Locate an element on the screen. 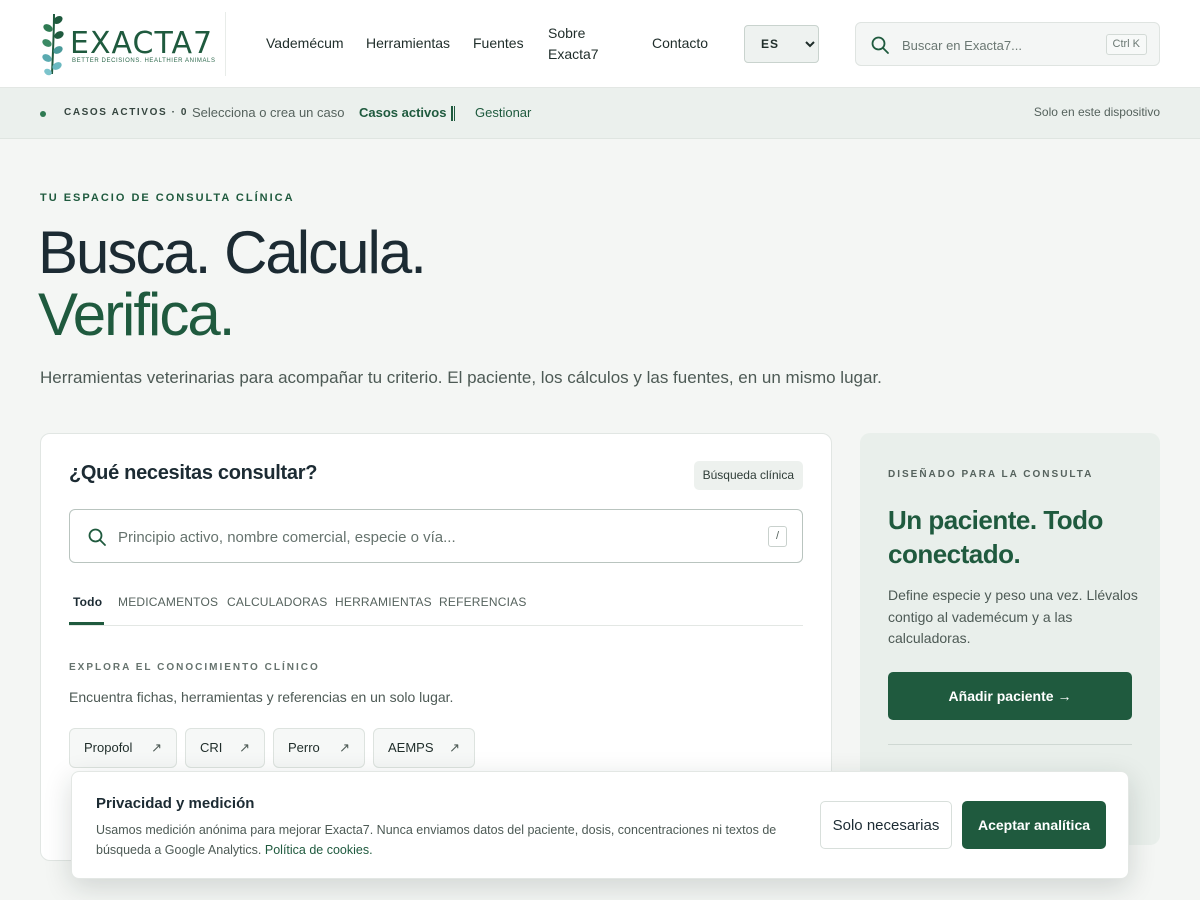 The image size is (1200, 900). cookie-title: Privacidad y medición is located at coordinates (175, 803).